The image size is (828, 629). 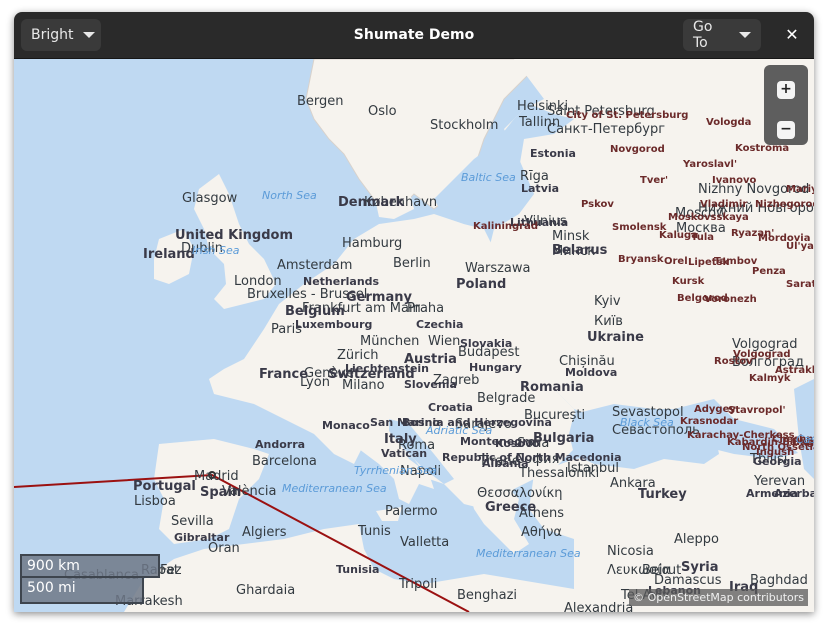 I want to click on map-label-country: Romania, so click(x=552, y=387).